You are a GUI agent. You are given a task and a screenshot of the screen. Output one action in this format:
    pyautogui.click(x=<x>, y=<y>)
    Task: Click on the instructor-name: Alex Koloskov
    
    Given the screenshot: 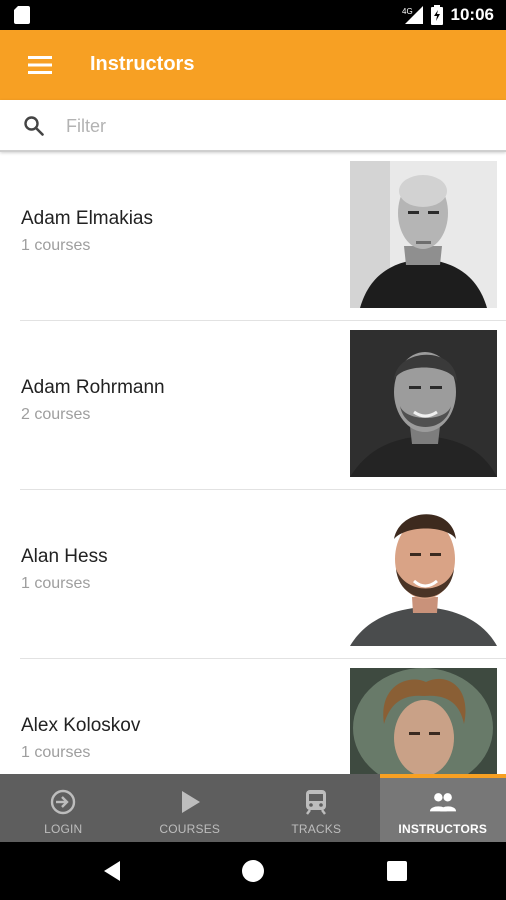 What is the action you would take?
    pyautogui.click(x=81, y=725)
    